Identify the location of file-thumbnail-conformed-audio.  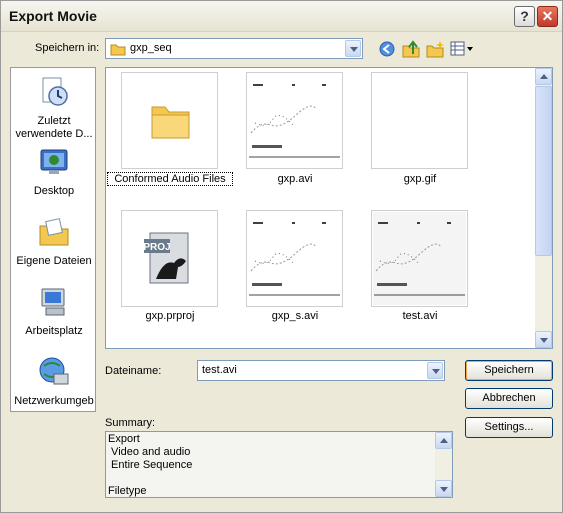
(169, 120).